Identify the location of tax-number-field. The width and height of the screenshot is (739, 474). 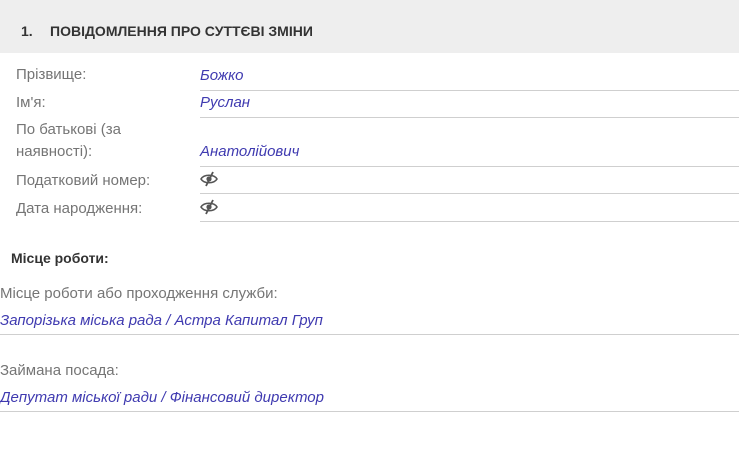
(469, 181).